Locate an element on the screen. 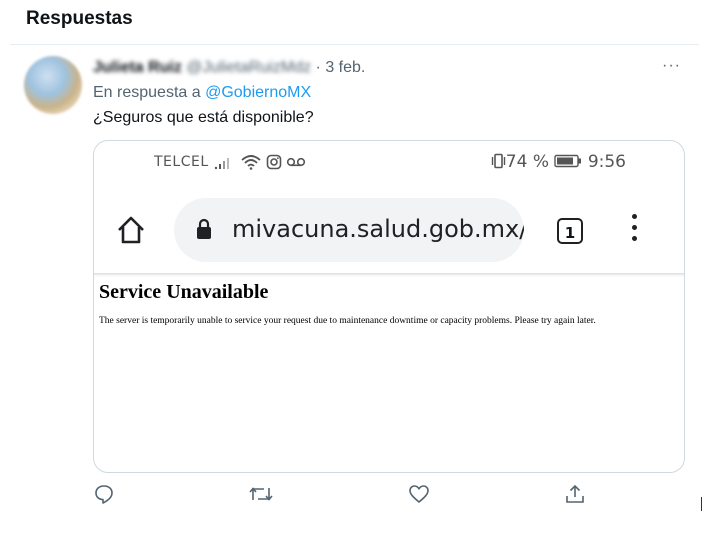  wifi-icon is located at coordinates (251, 162).